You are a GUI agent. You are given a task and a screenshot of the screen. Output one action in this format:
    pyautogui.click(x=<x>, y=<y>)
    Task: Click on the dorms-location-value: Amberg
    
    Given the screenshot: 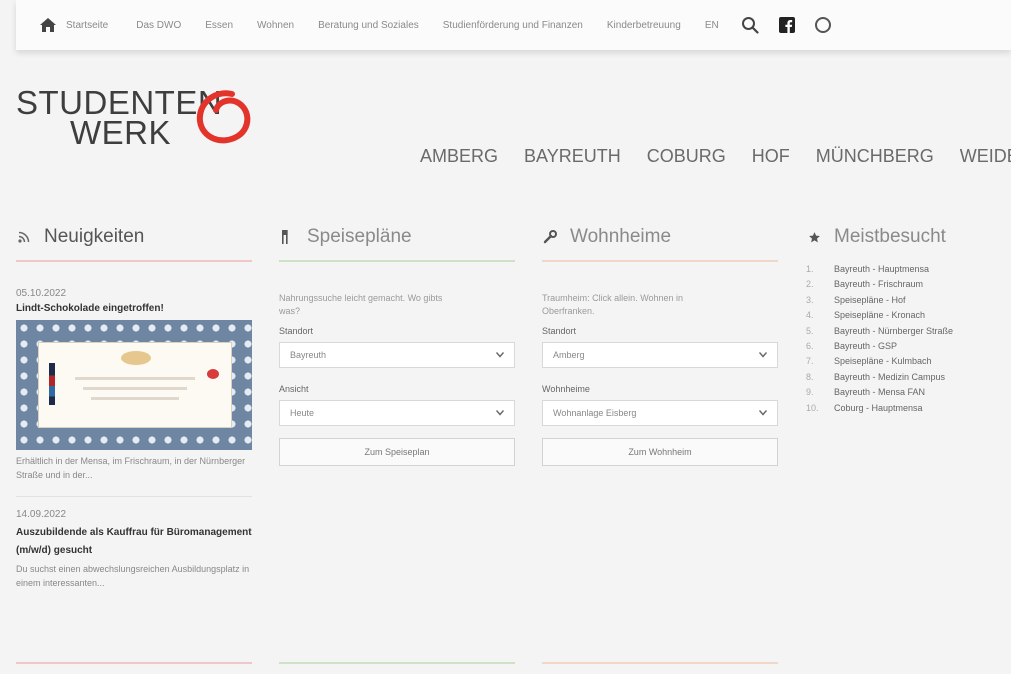 What is the action you would take?
    pyautogui.click(x=569, y=355)
    